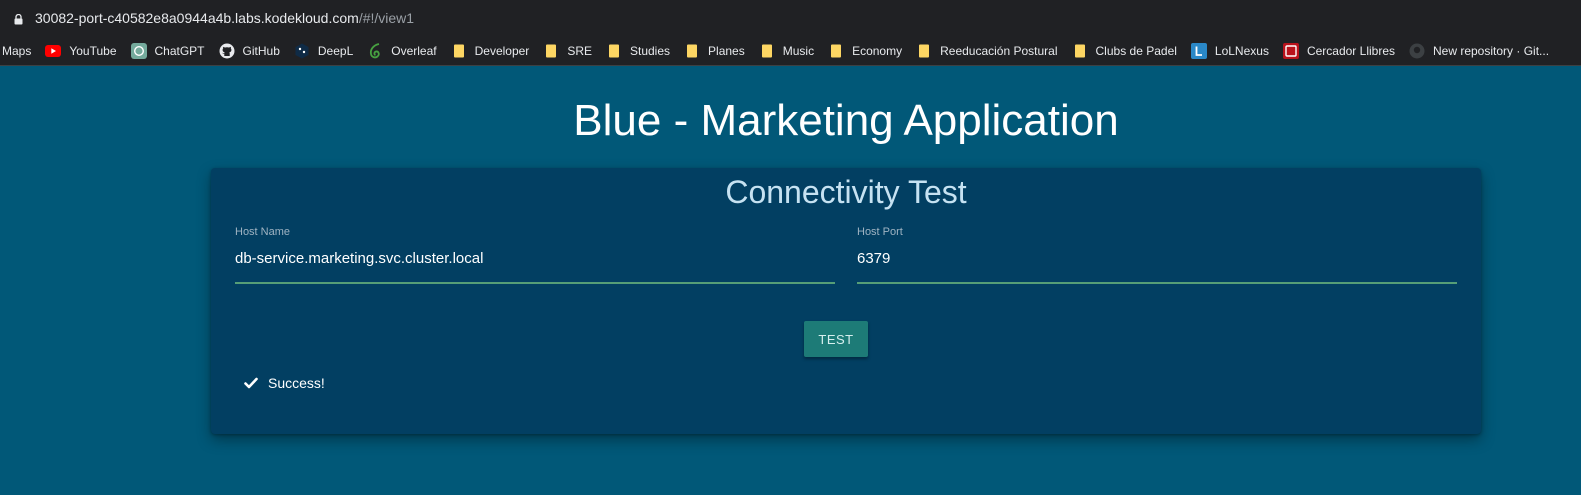  What do you see at coordinates (1290, 50) in the screenshot?
I see `cercador-icon` at bounding box center [1290, 50].